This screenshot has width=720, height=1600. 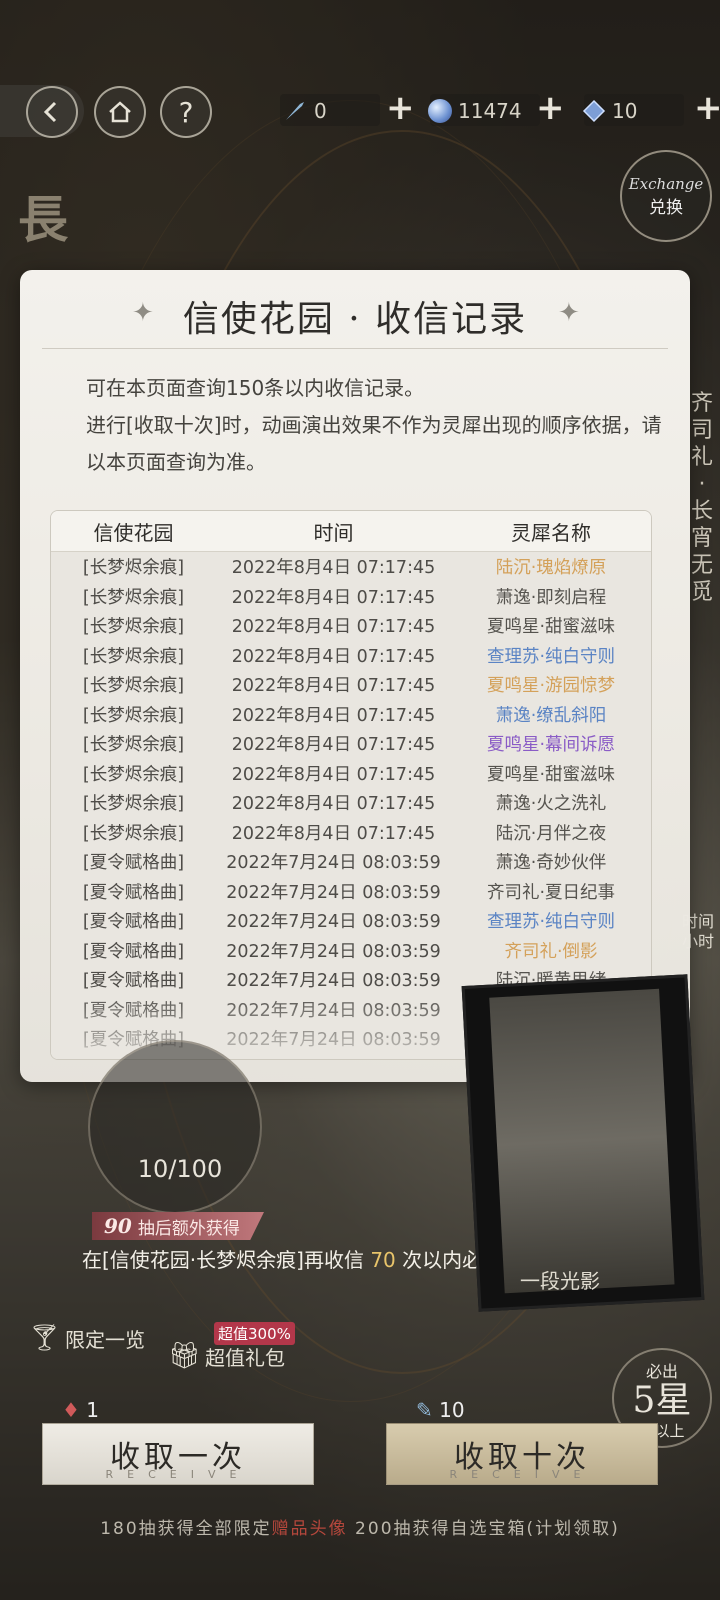 I want to click on pity-ribbon-text: 抽后额外获得, so click(x=188, y=1228).